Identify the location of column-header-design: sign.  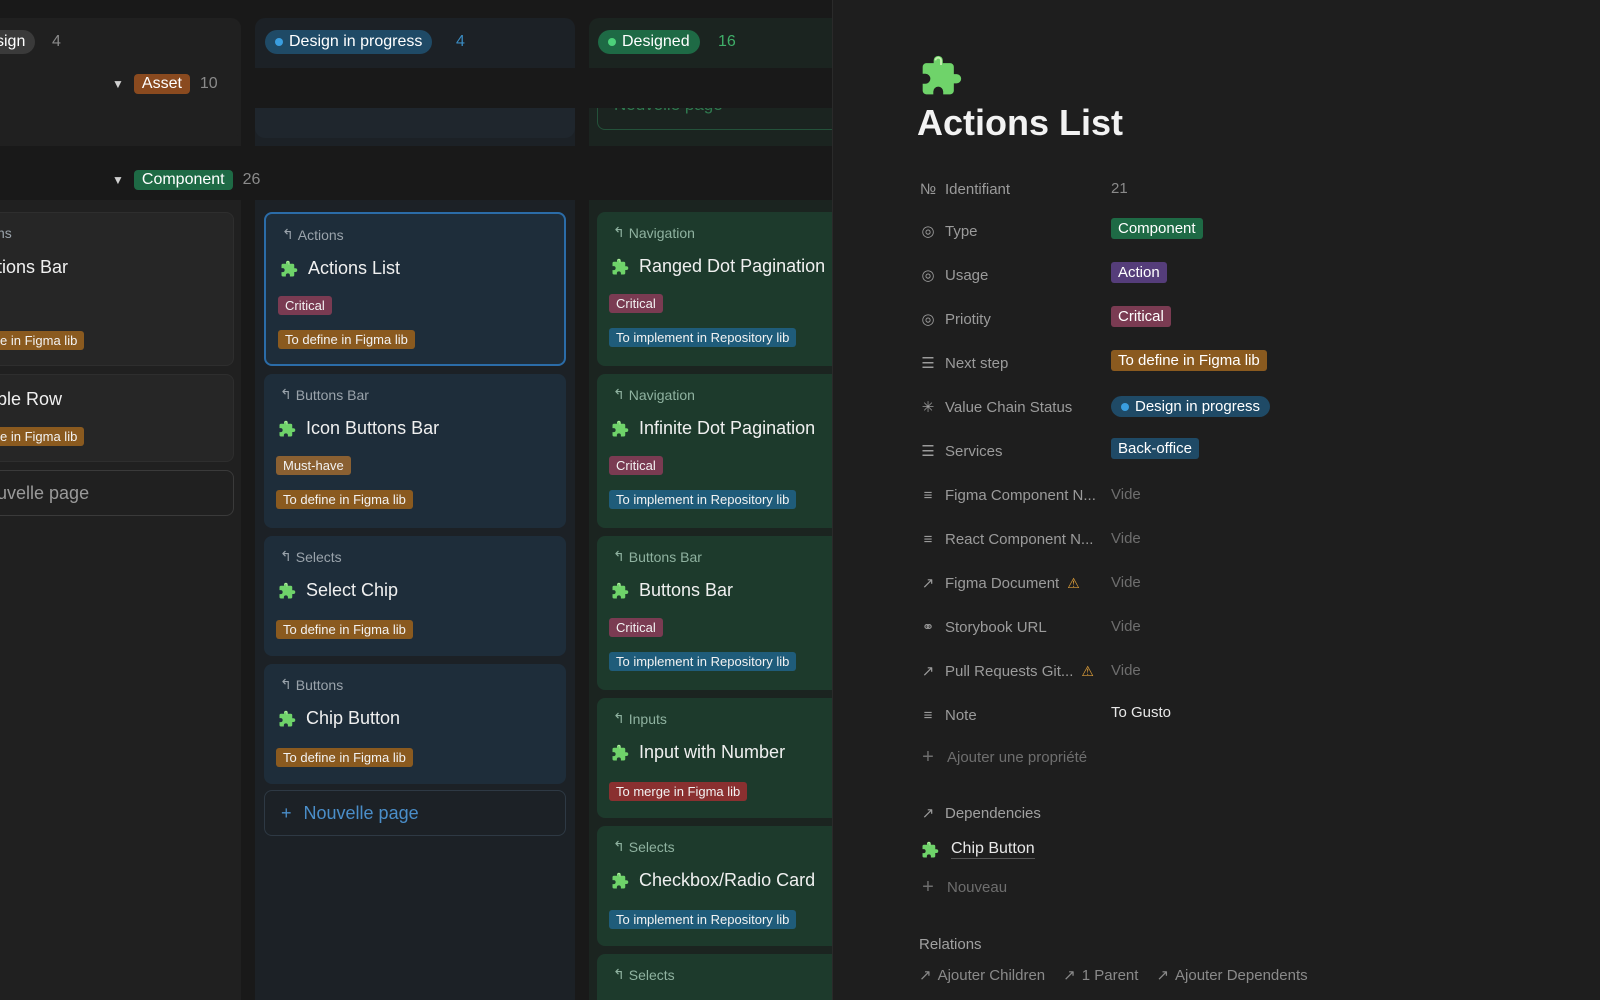
(18, 42).